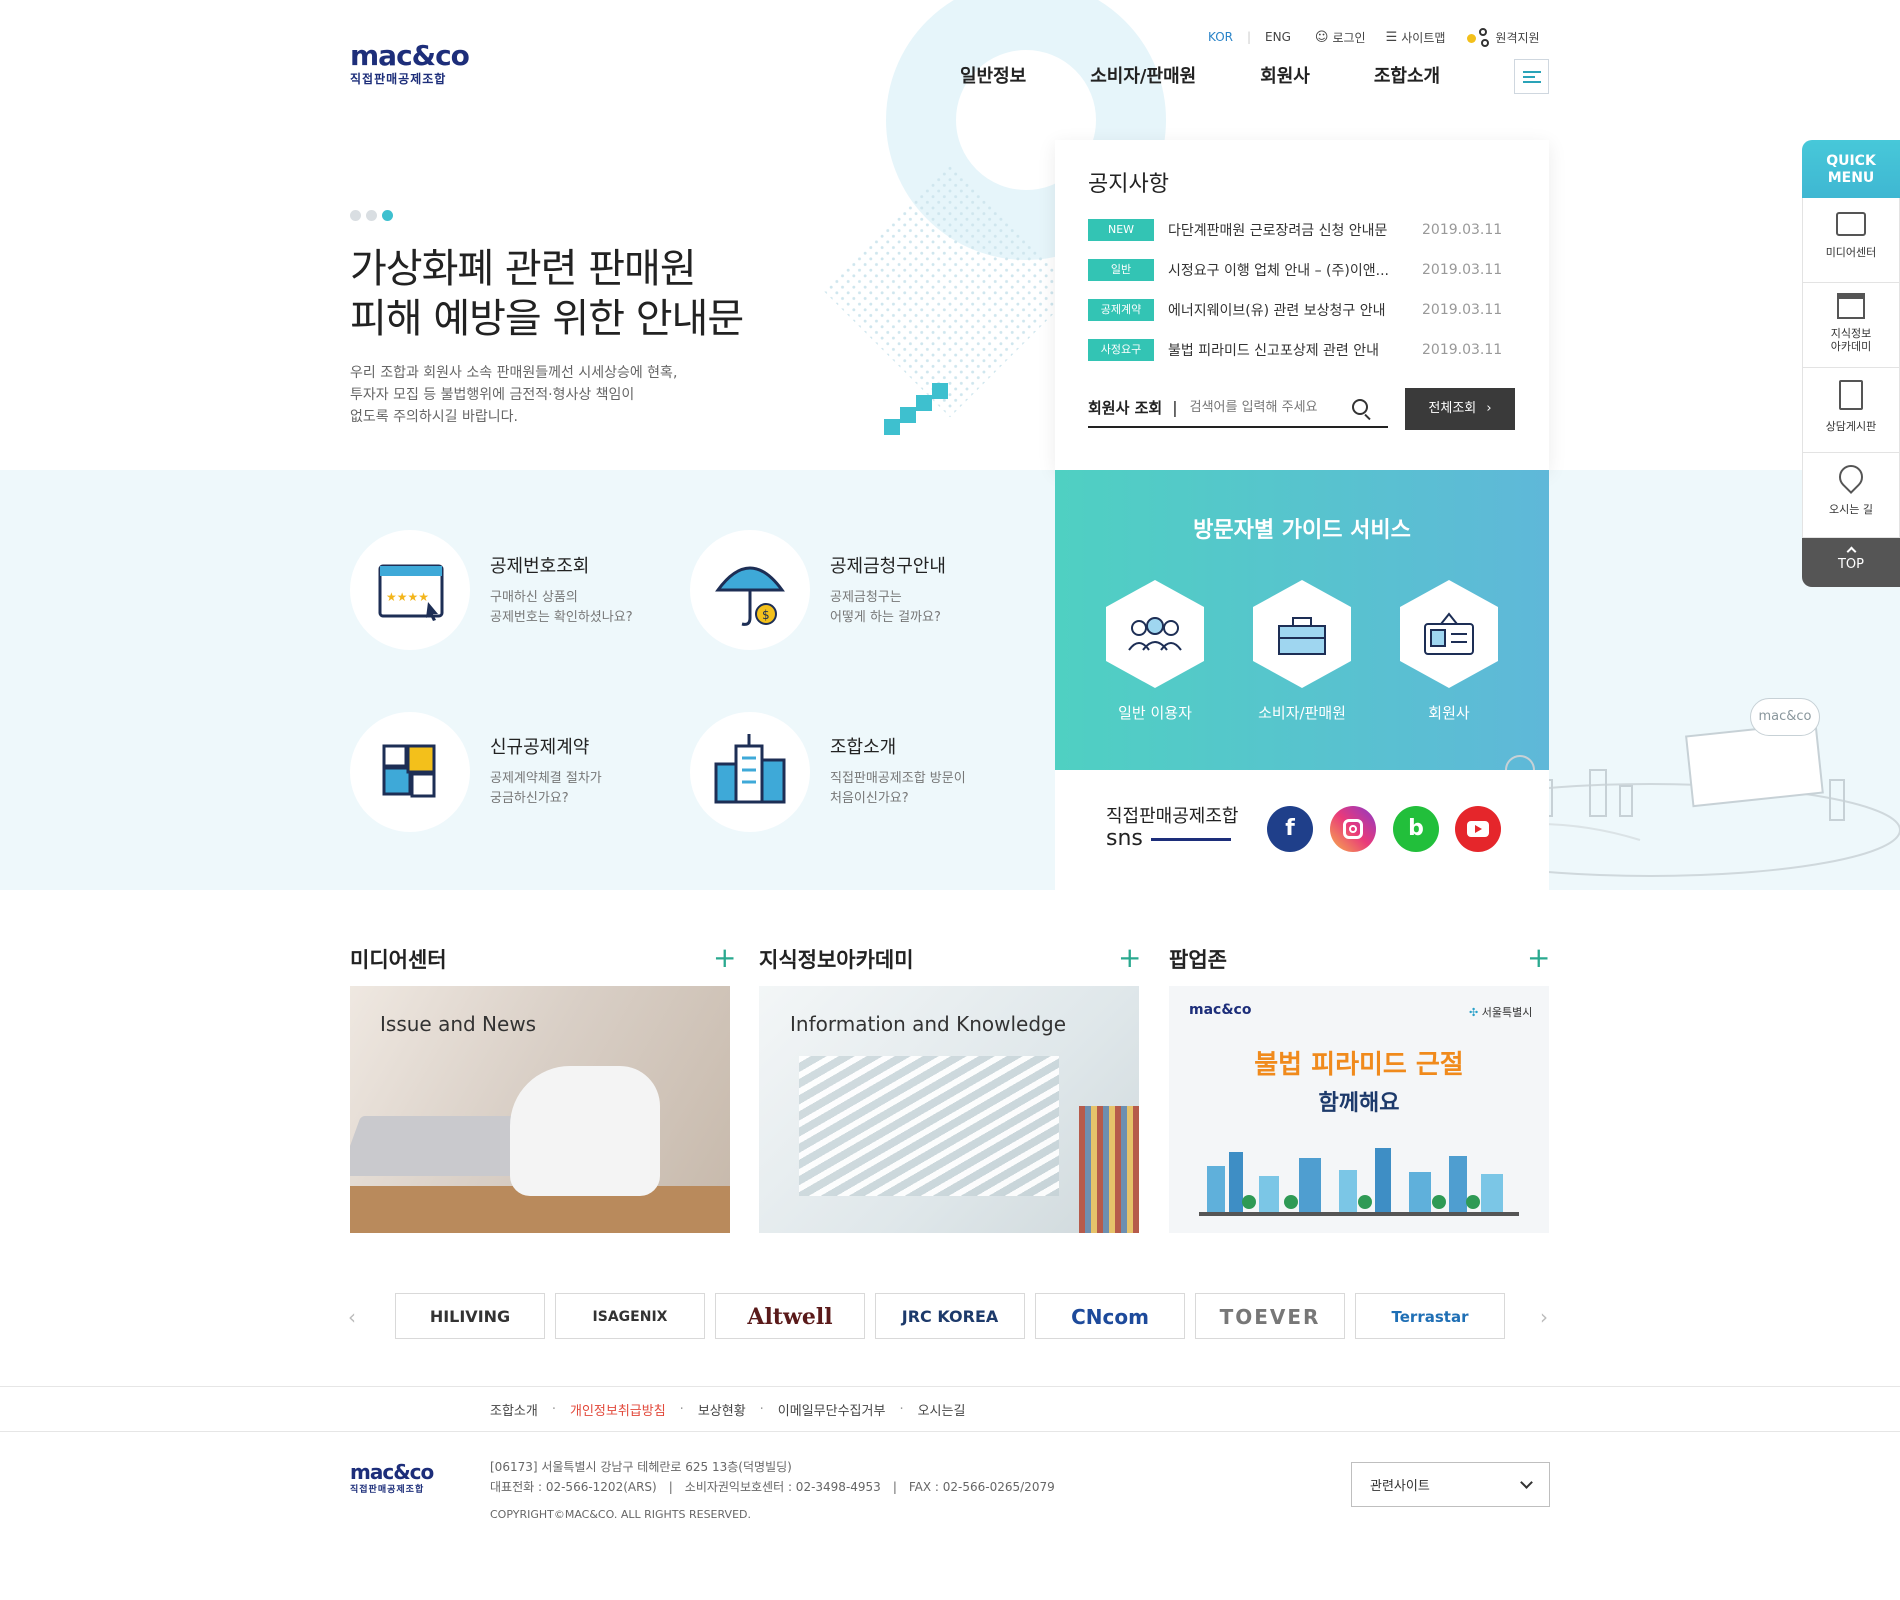 The width and height of the screenshot is (1900, 1600). I want to click on media-more-icon: +, so click(724, 958).